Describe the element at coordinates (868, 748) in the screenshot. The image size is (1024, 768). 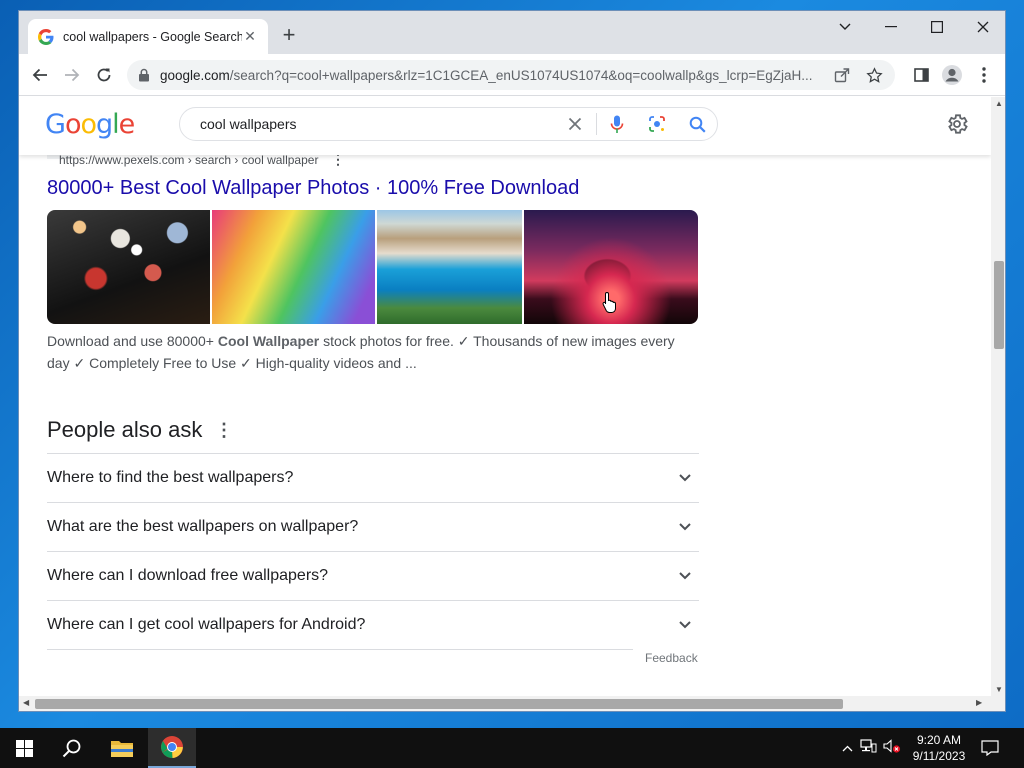
I see `network-icon` at that location.